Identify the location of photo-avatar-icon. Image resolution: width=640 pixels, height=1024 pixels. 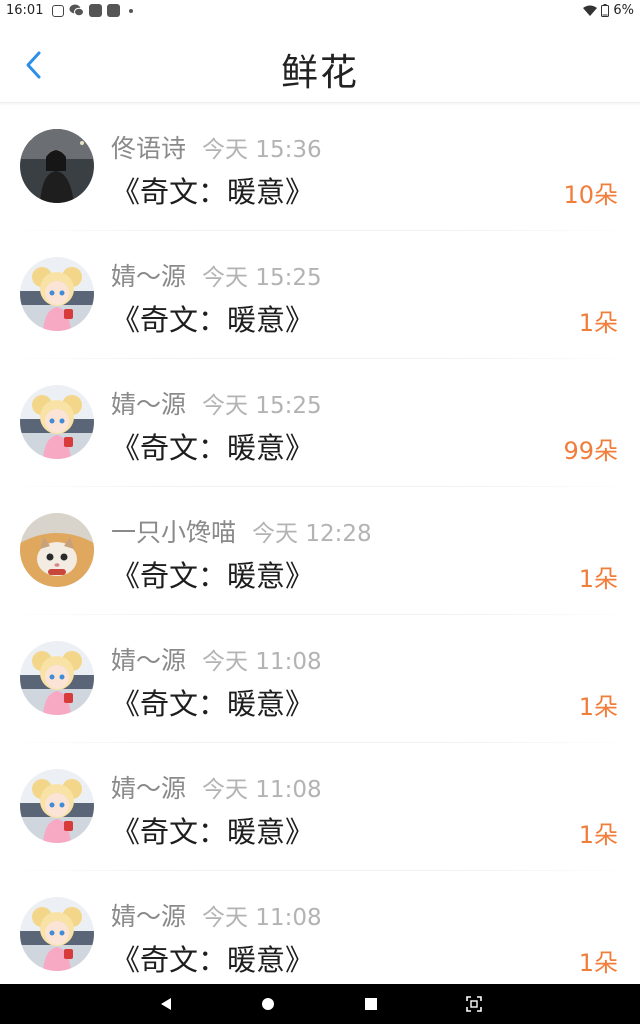
(57, 166).